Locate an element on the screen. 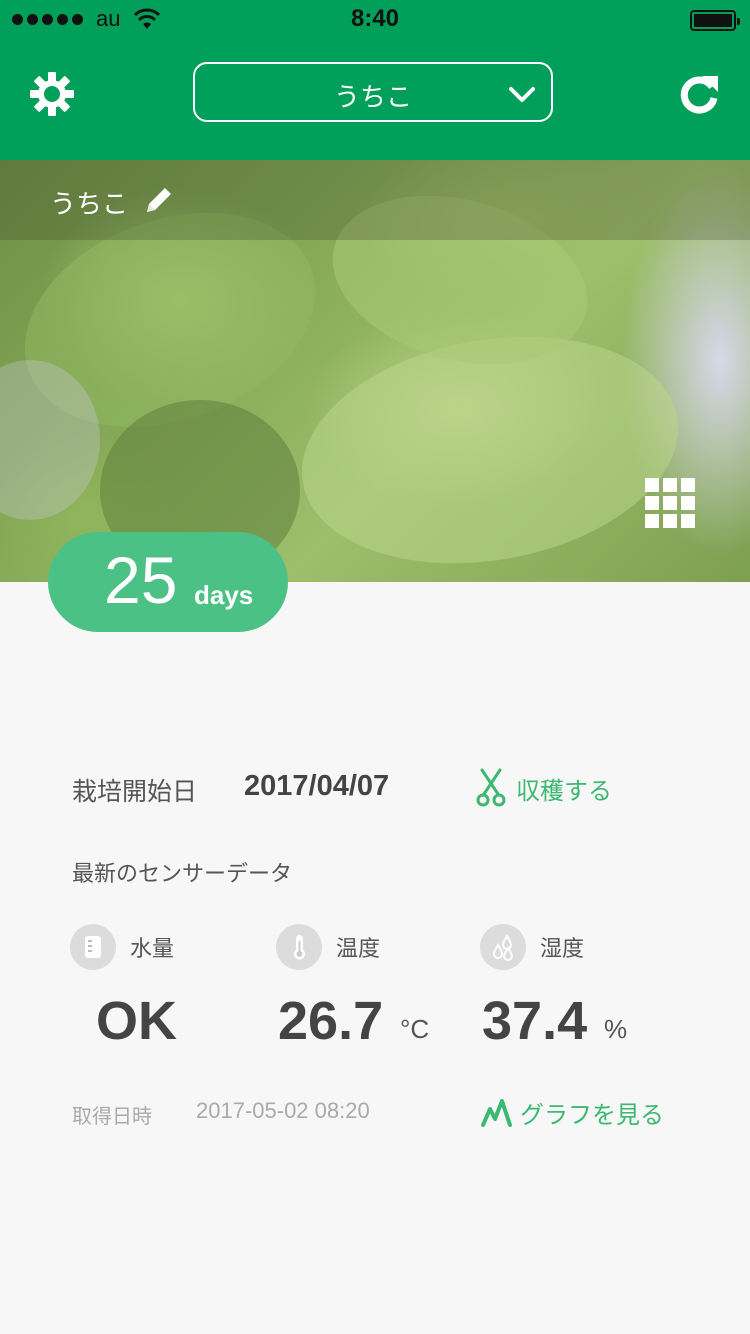  app-header: au 8:40 うちこ is located at coordinates (375, 80).